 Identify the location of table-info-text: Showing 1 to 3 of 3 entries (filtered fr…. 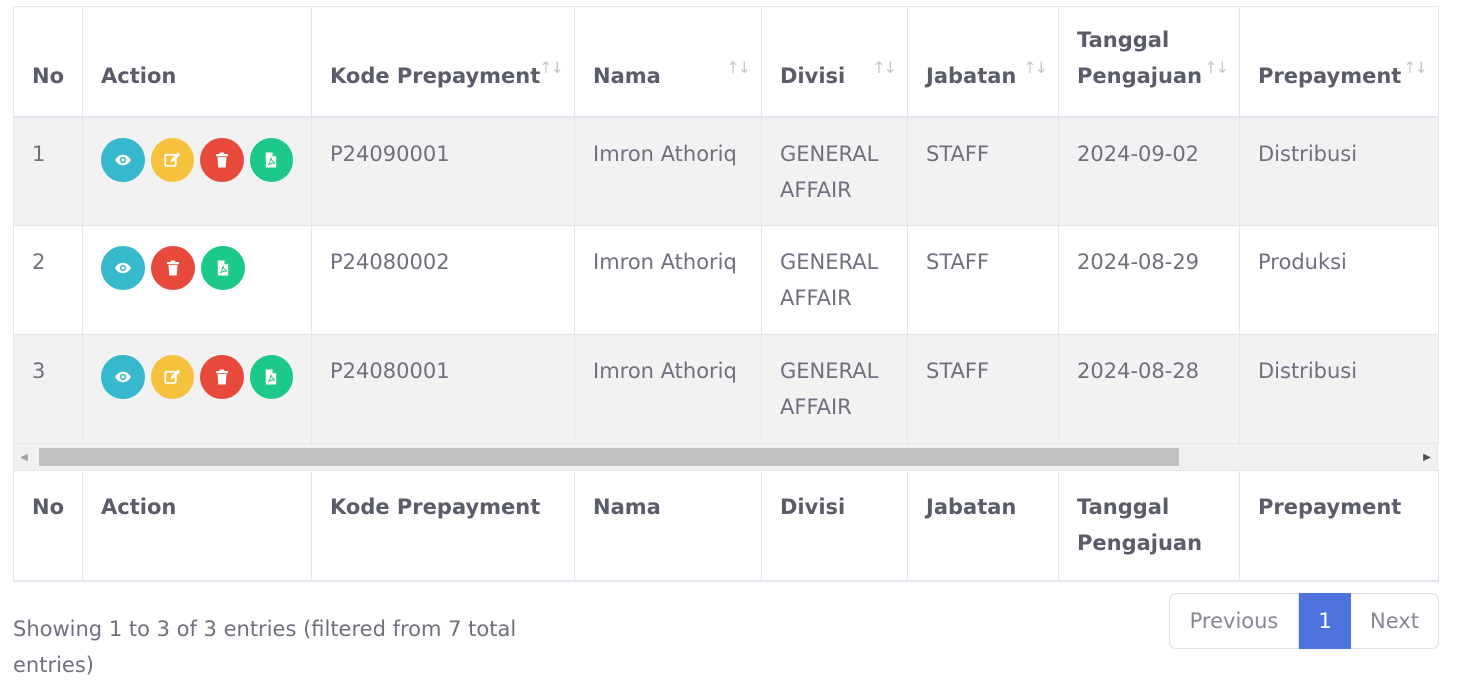
(265, 647).